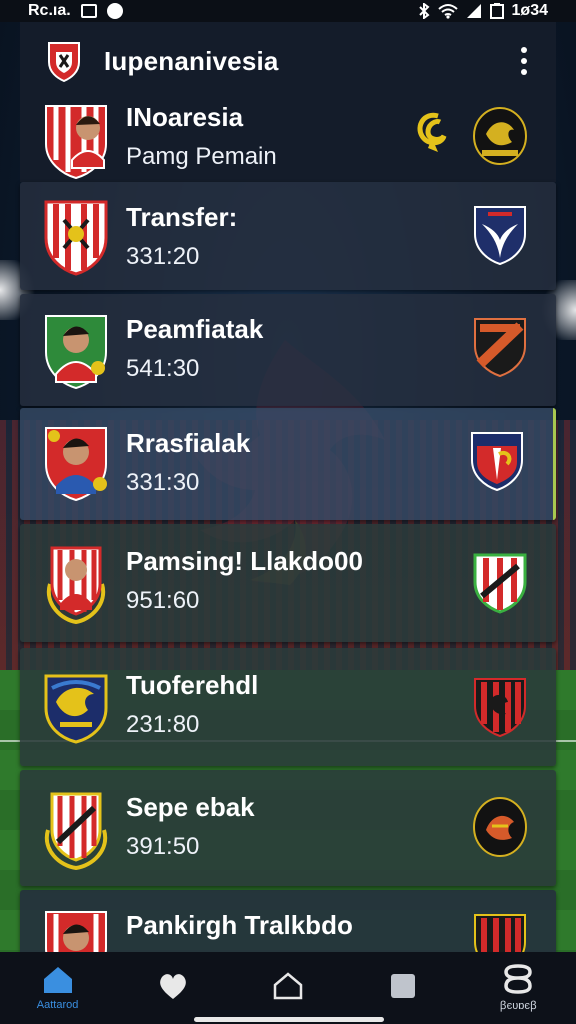 Image resolution: width=576 pixels, height=1024 pixels. Describe the element at coordinates (88, 11) in the screenshot. I see `screenshot-icon` at that location.